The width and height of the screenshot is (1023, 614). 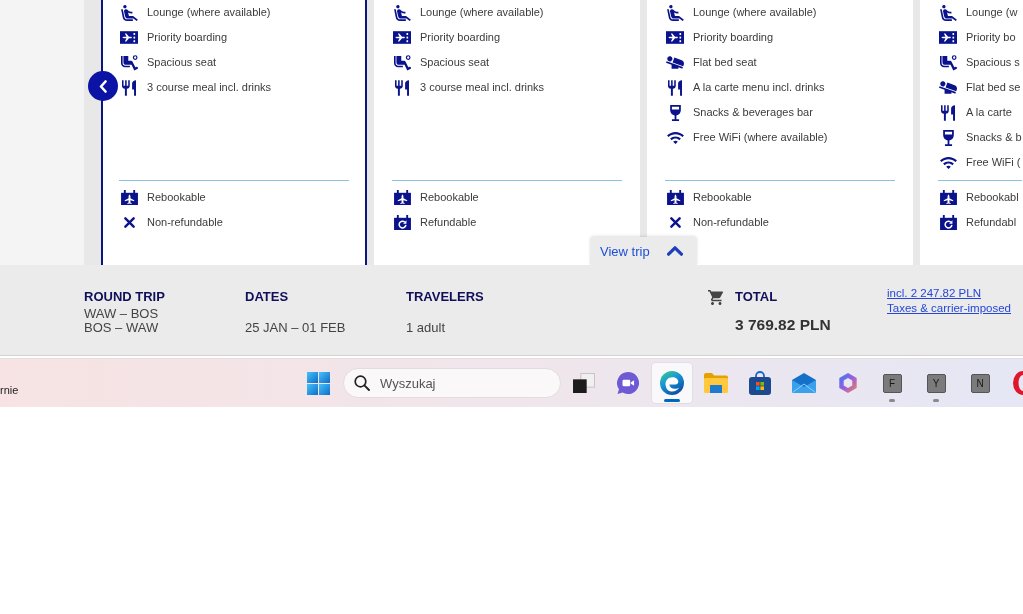 I want to click on shopping-bag-icon, so click(x=760, y=383).